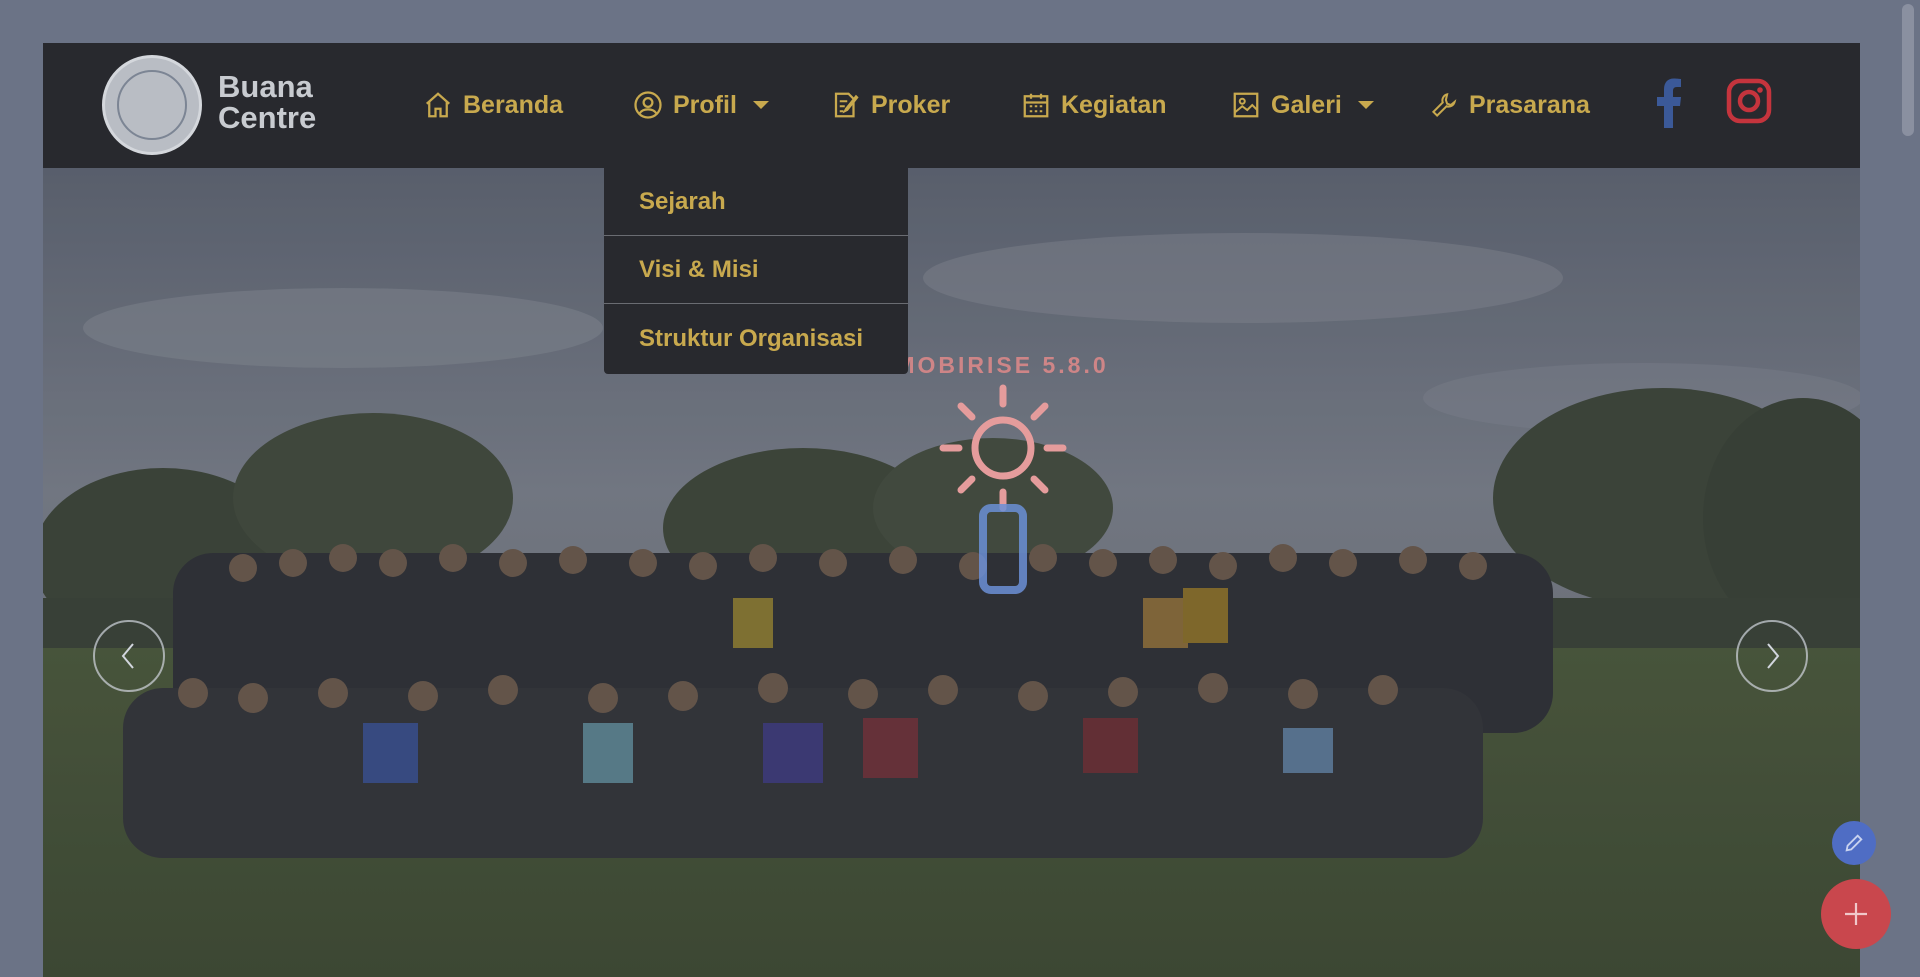  I want to click on calendar-icon, so click(1036, 105).